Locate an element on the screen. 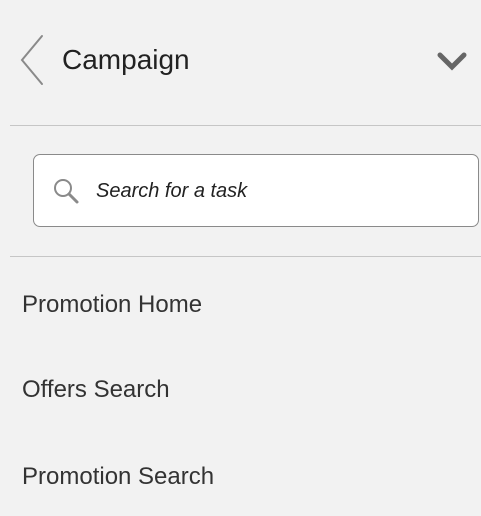 The height and width of the screenshot is (516, 481). chevron-down-icon is located at coordinates (452, 61).